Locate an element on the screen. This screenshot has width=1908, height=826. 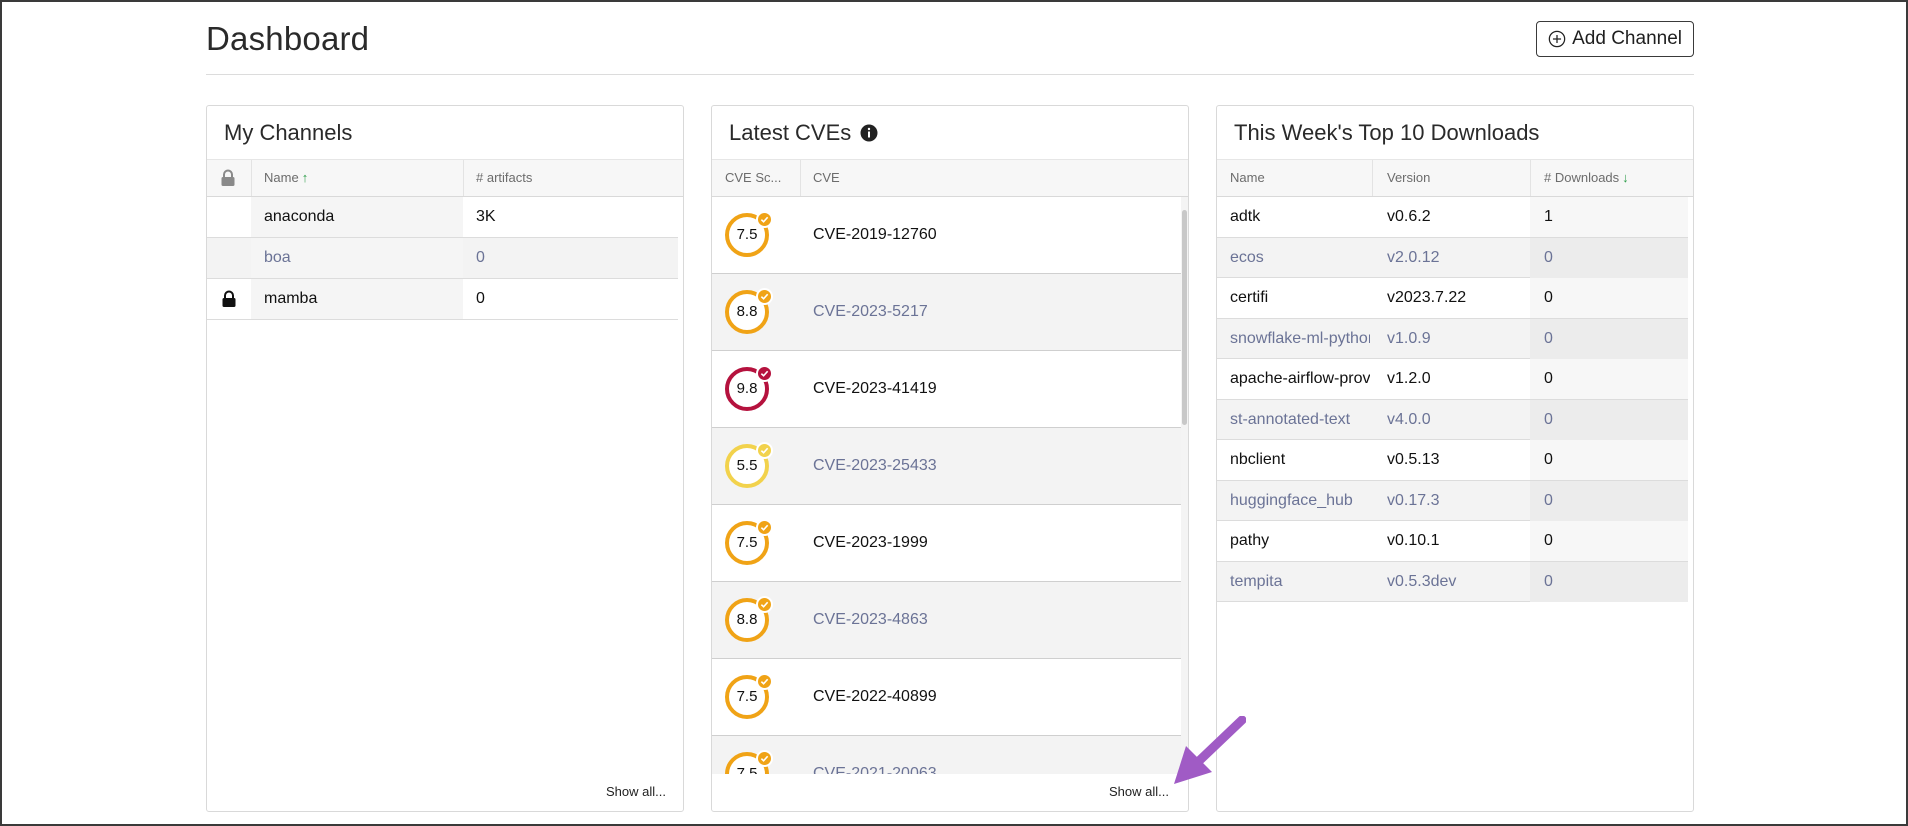
channel-row: anaconda 3K is located at coordinates (442, 217).